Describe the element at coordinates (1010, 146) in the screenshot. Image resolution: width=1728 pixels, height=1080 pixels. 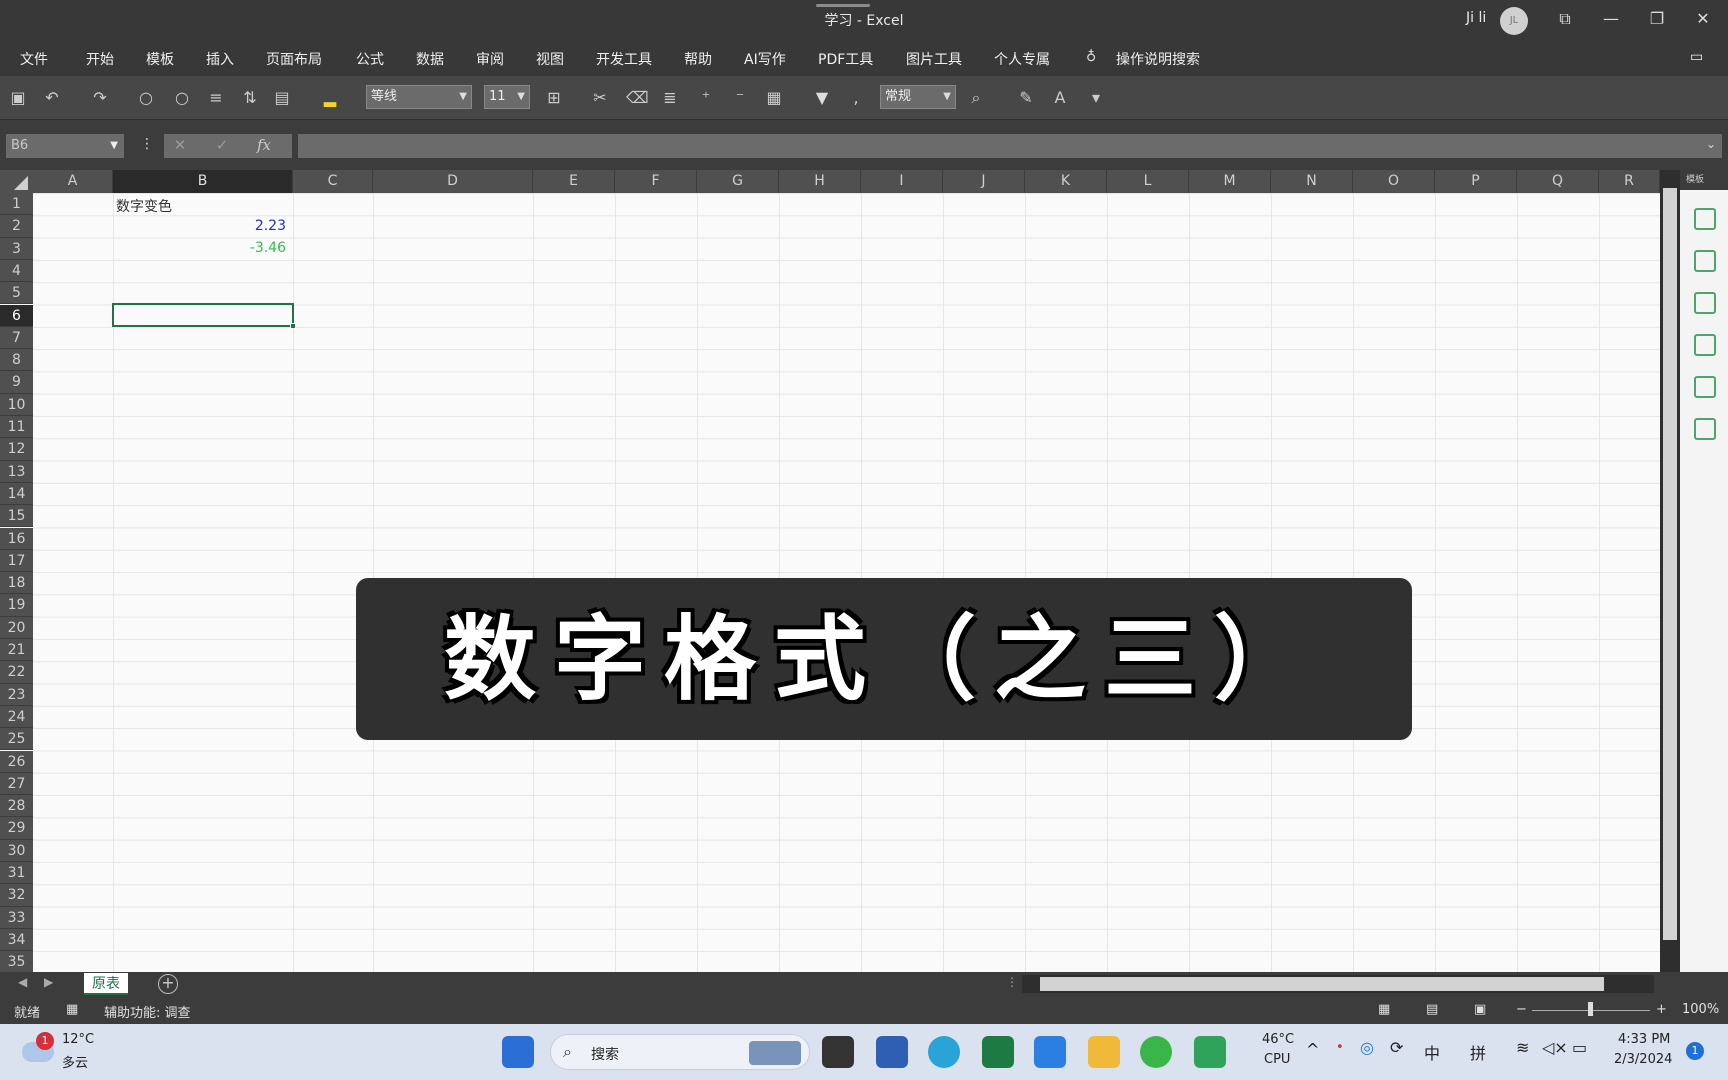
I see `formula-input: ⌄` at that location.